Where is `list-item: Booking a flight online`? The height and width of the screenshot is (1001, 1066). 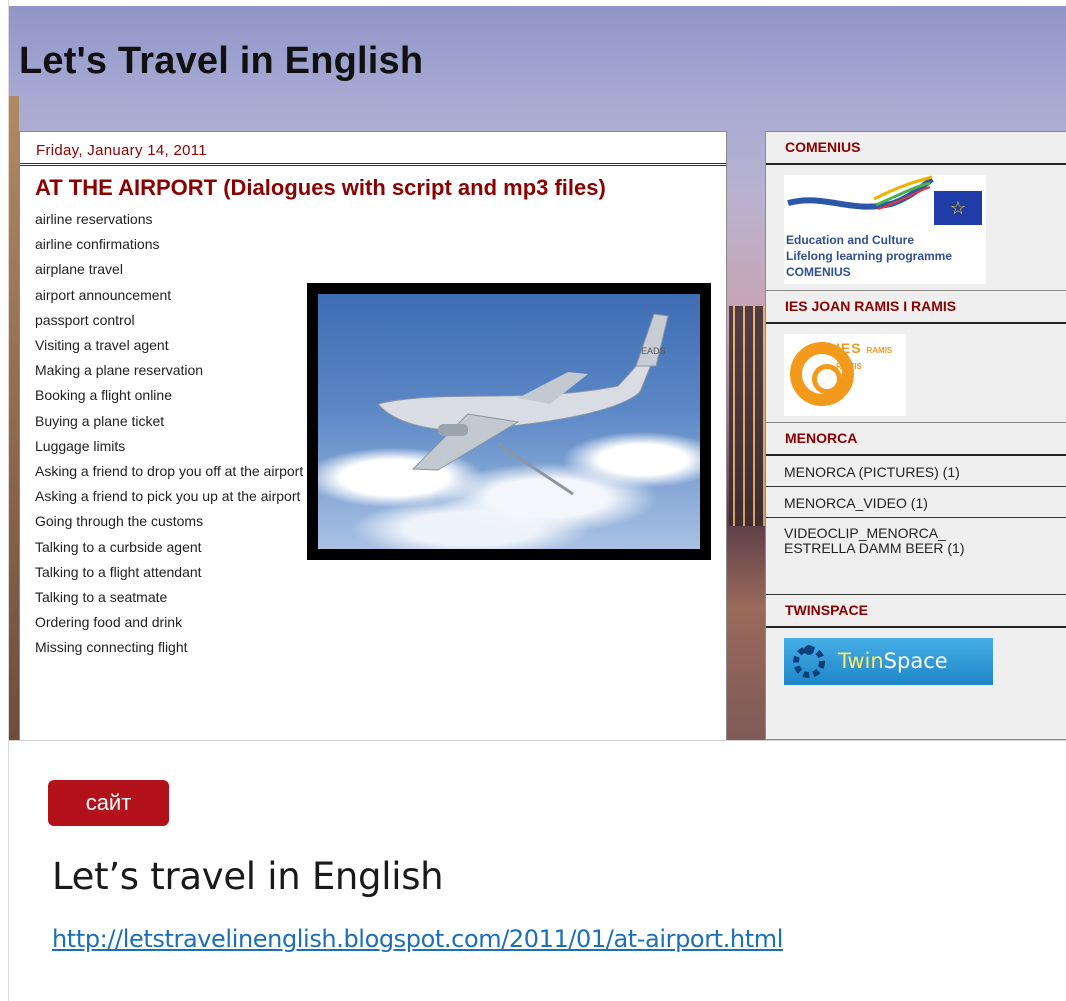
list-item: Booking a flight online is located at coordinates (103, 395).